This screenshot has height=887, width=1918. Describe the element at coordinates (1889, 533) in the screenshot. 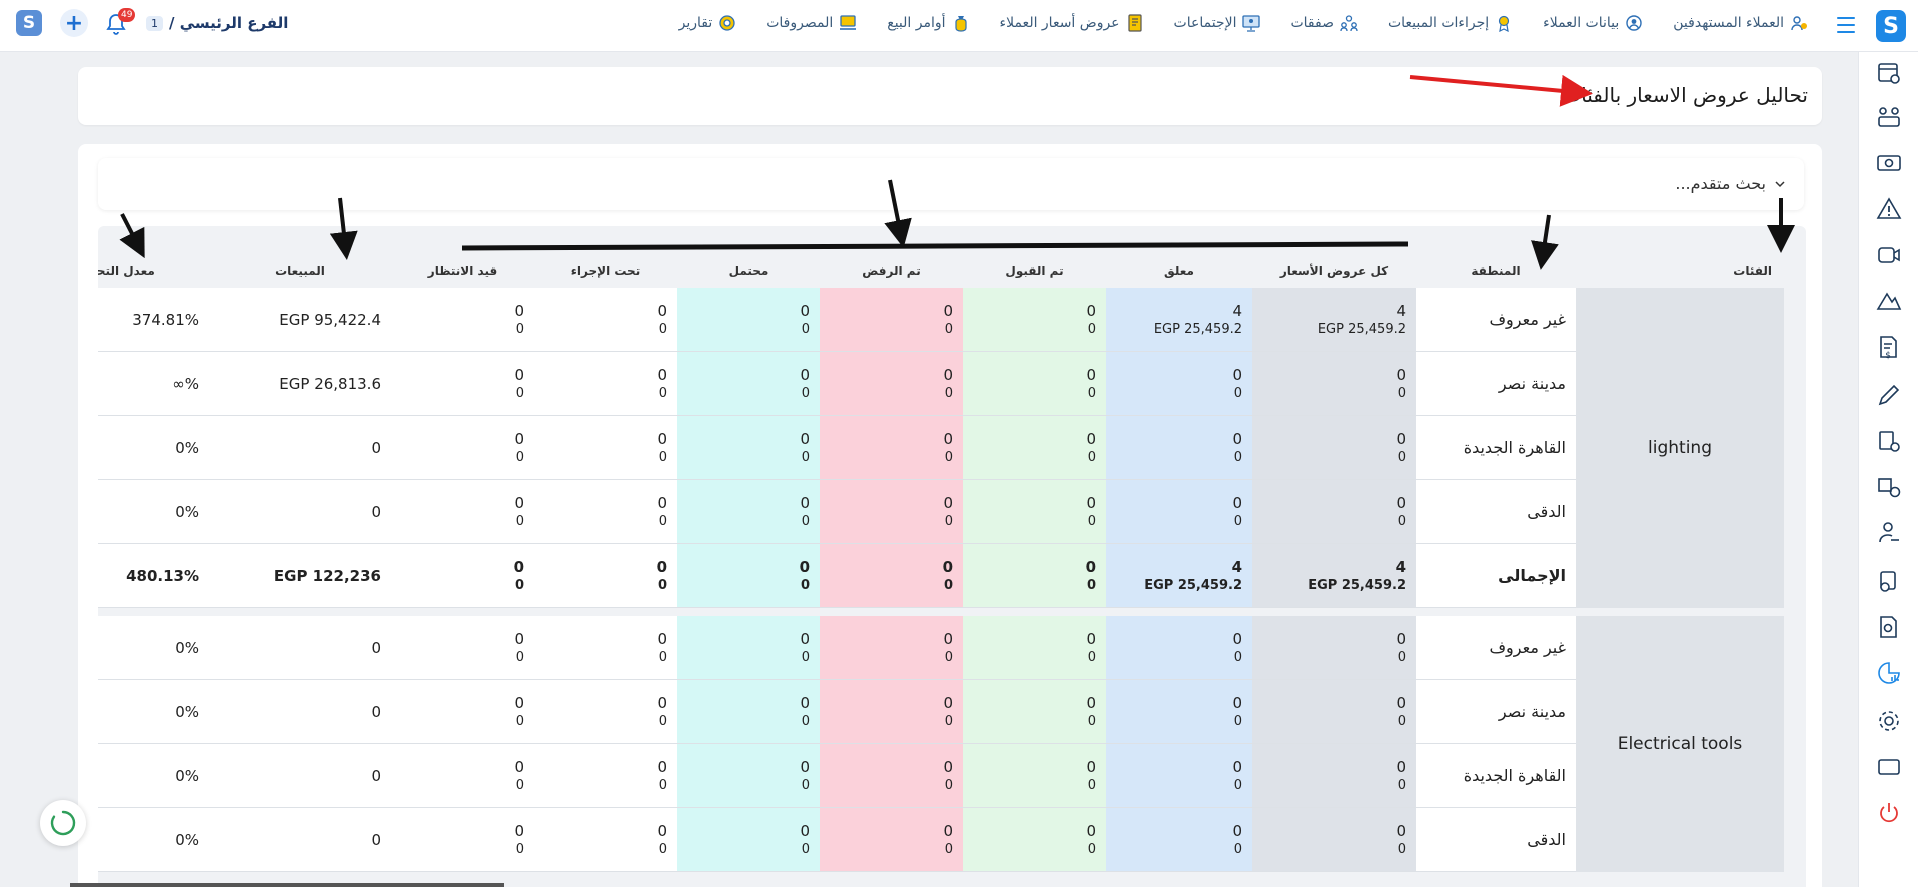

I see `user-hand-icon` at that location.